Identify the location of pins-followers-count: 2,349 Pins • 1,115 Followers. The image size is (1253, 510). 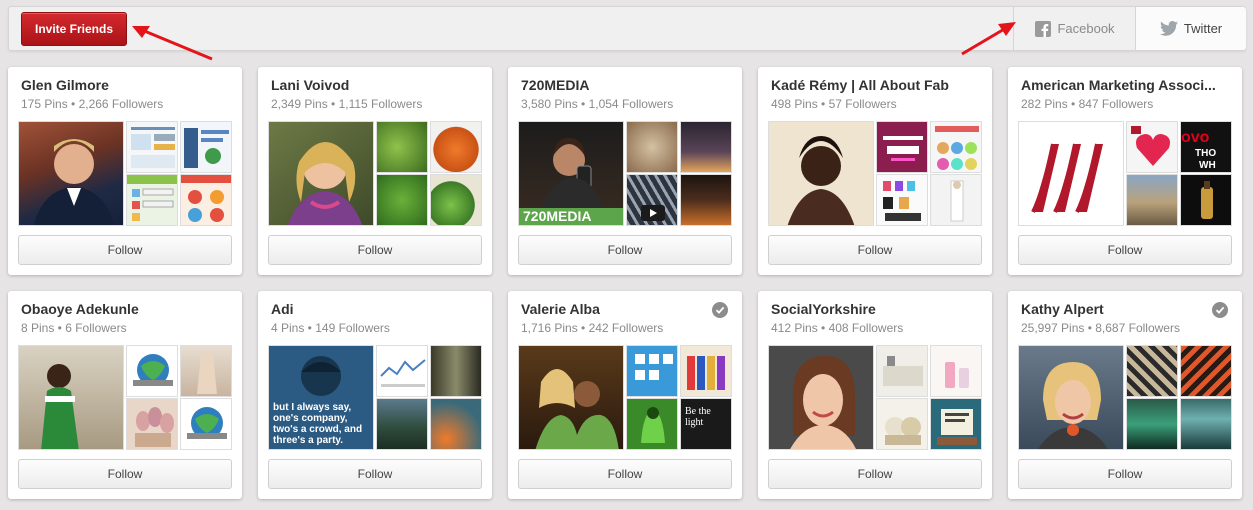
(347, 104).